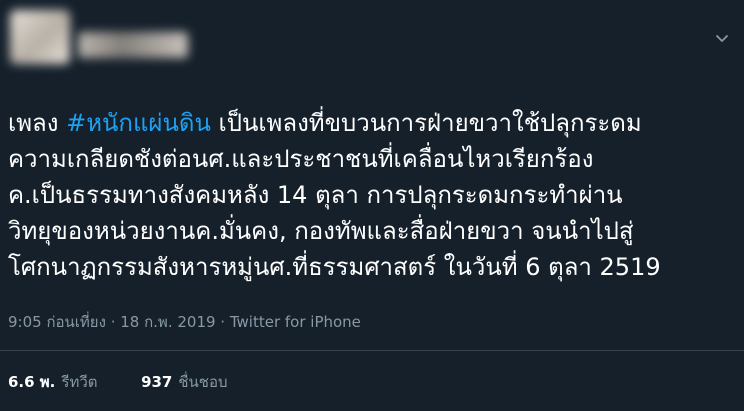  Describe the element at coordinates (138, 123) in the screenshot. I see `hashtag-link: #หนักแผ่นดิน` at that location.